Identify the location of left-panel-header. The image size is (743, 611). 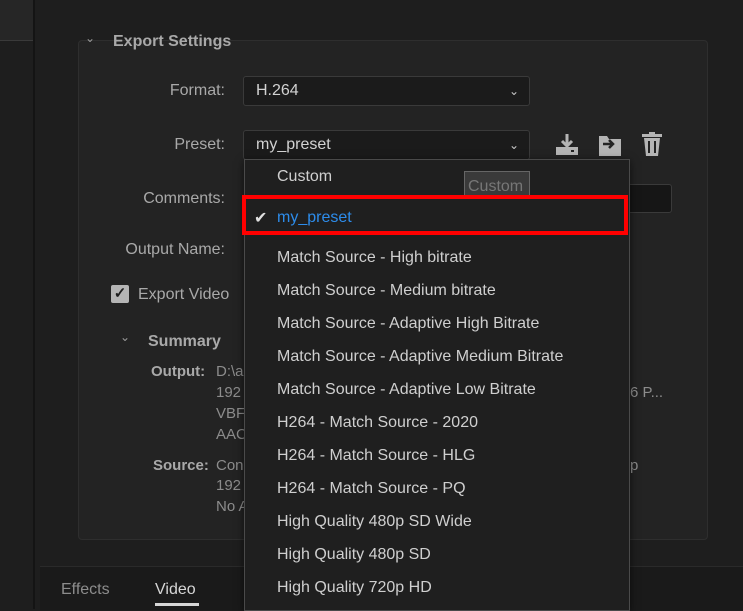
(16, 20).